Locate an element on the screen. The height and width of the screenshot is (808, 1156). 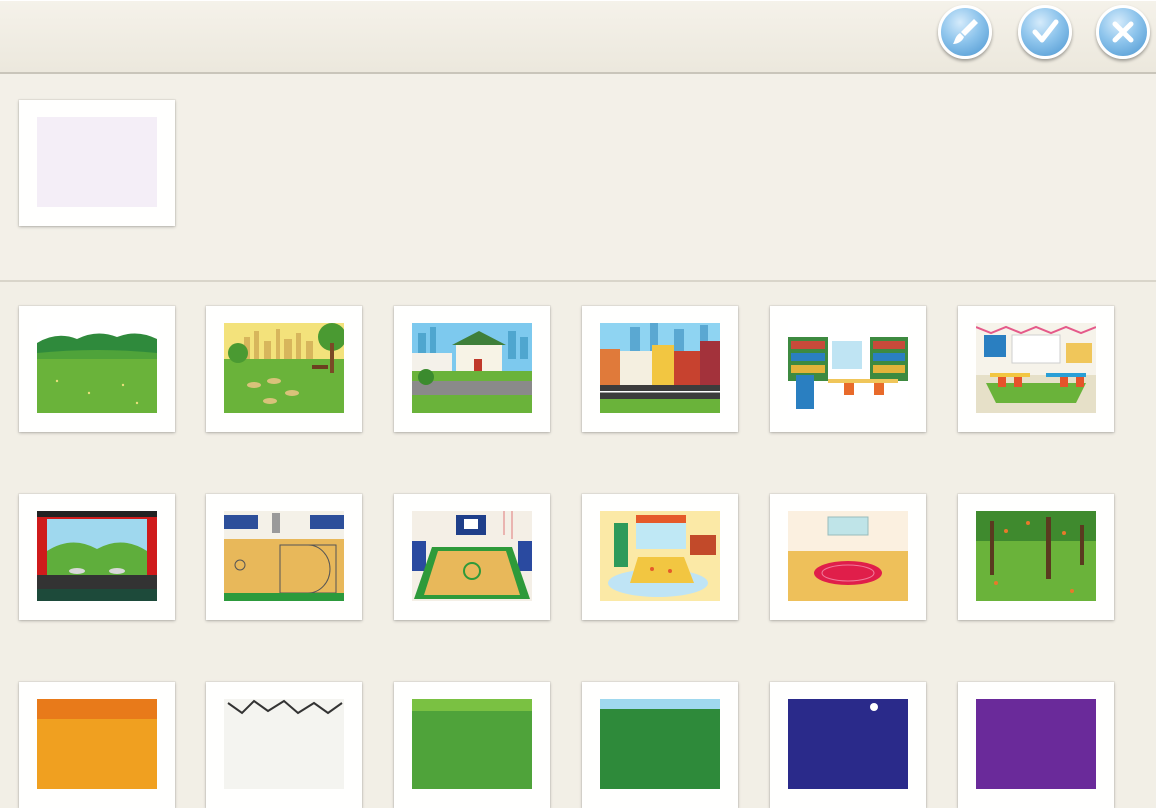
blank-background-thumbnail is located at coordinates (97, 162).